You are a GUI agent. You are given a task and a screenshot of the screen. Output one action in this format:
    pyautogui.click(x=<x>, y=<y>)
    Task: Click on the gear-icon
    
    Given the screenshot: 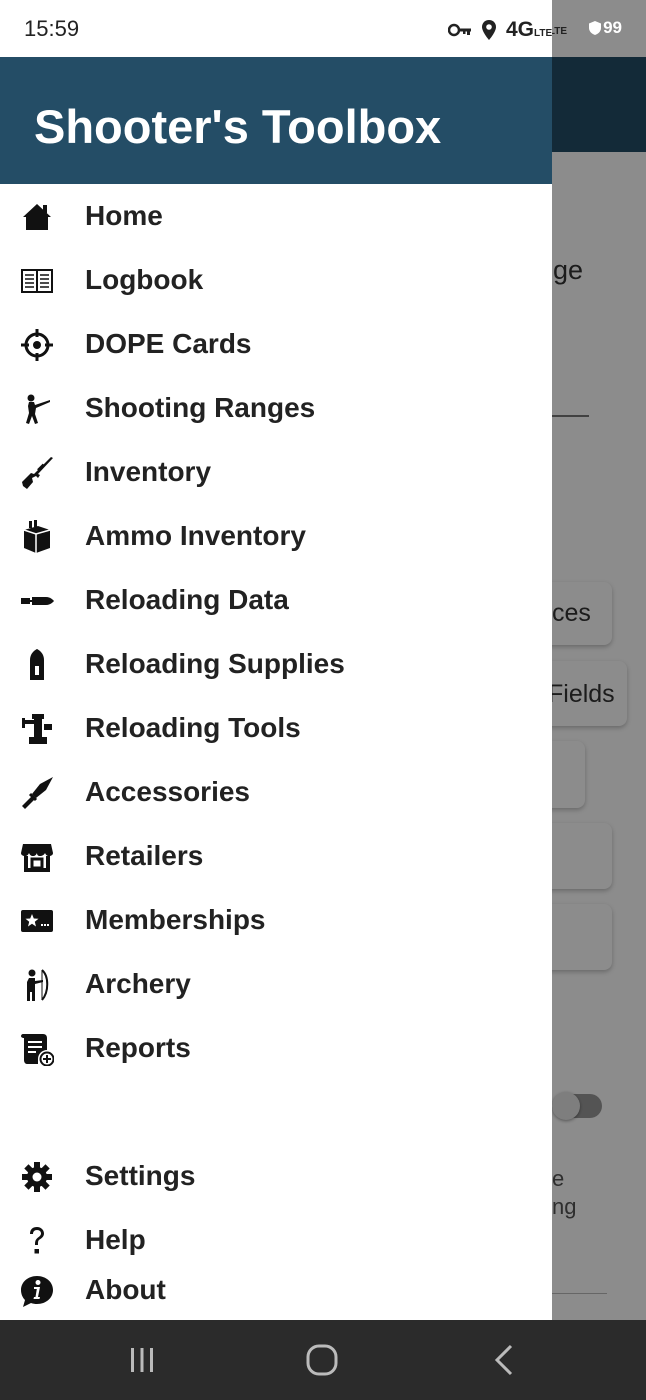 What is the action you would take?
    pyautogui.click(x=37, y=1177)
    